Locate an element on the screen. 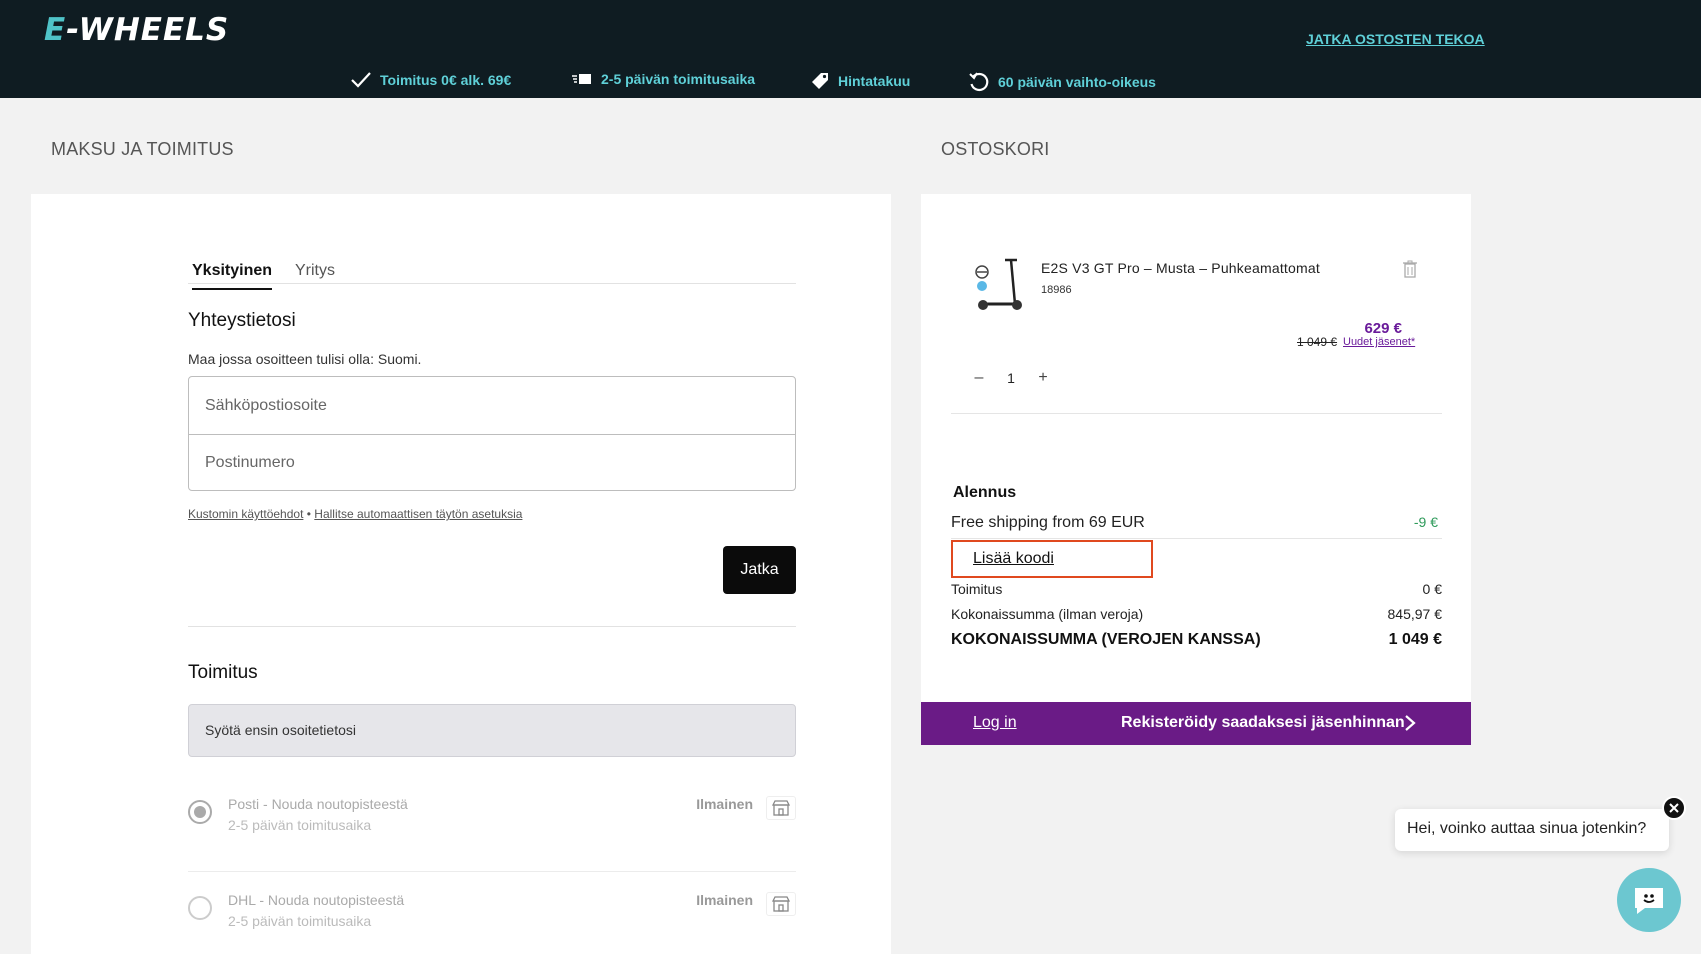 This screenshot has width=1701, height=954. total-label: KOKONAISSUMMA (VEROJEN KANSSA) is located at coordinates (1106, 639).